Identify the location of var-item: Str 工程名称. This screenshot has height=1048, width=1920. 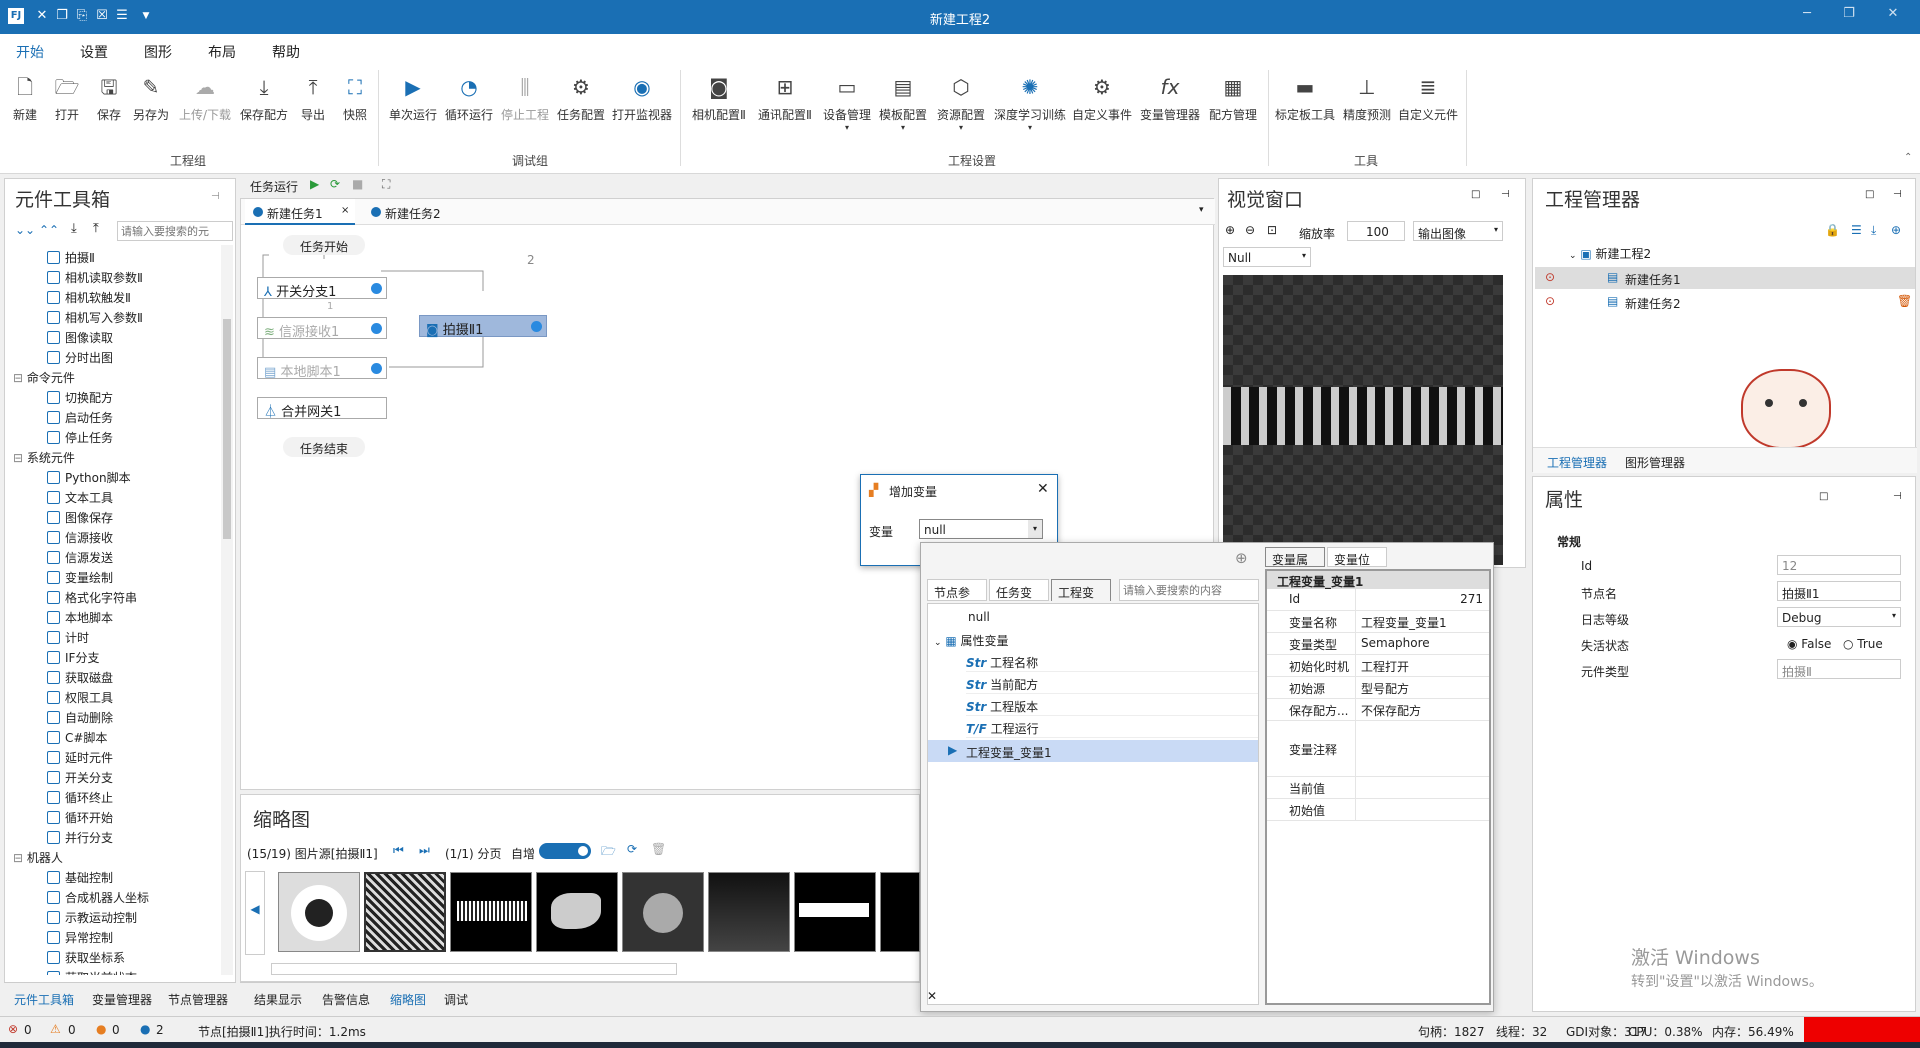
(1112, 663).